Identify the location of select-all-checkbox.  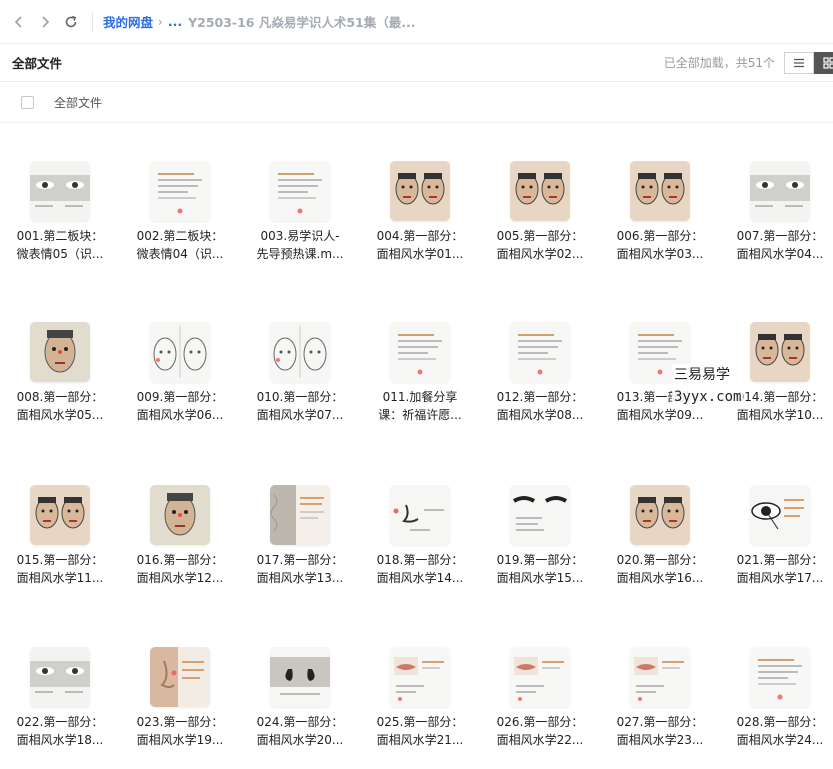
(27, 102).